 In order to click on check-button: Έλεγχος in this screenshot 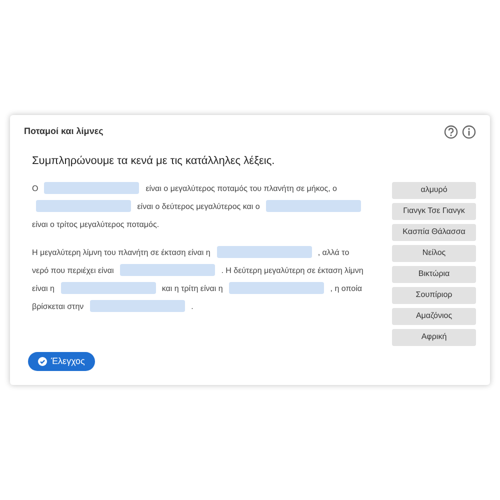, I will do `click(61, 361)`.